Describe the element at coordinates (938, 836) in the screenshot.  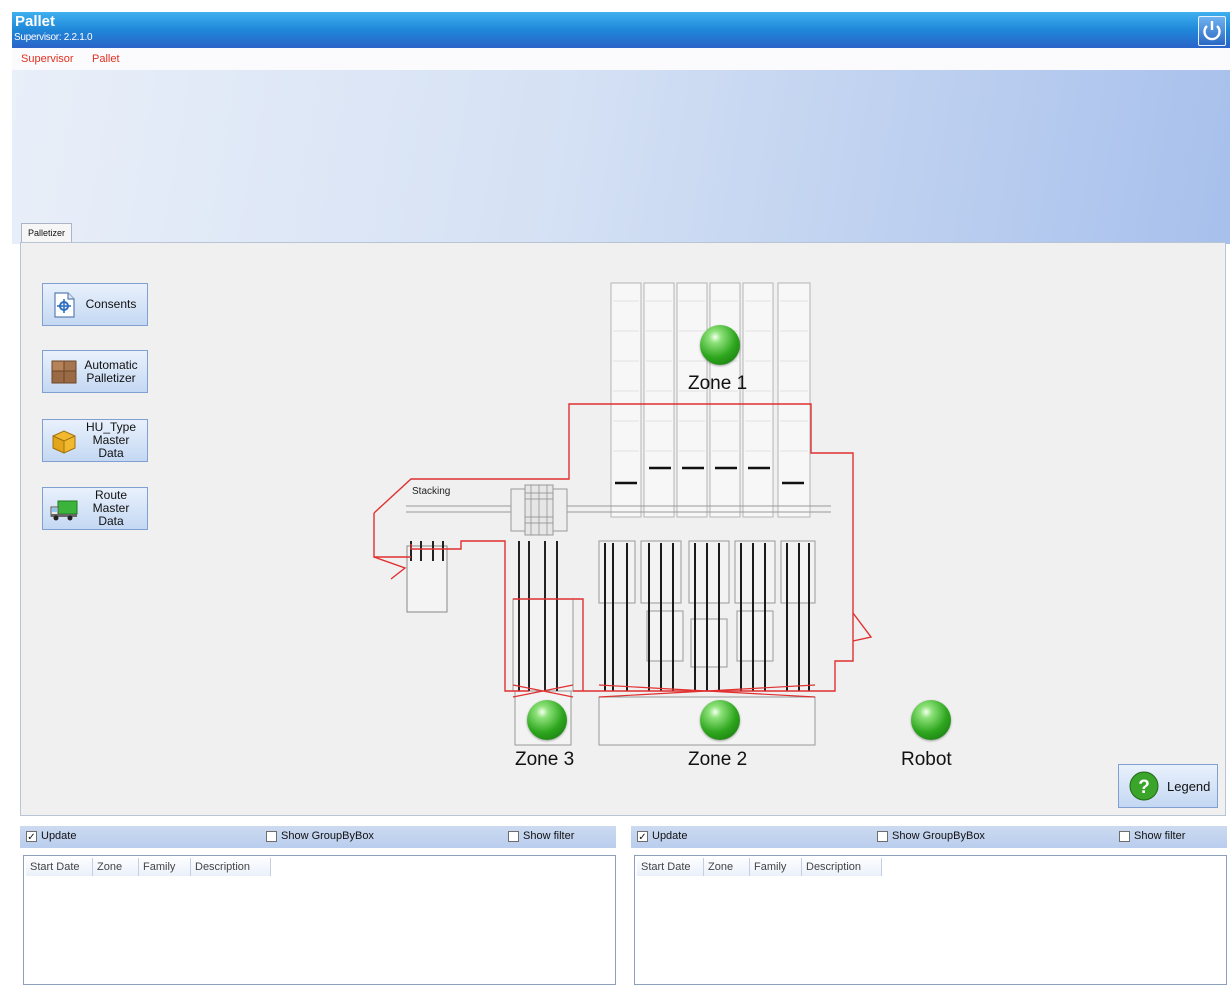
I see `right-groupbybox-label: Show GroupByBox` at that location.